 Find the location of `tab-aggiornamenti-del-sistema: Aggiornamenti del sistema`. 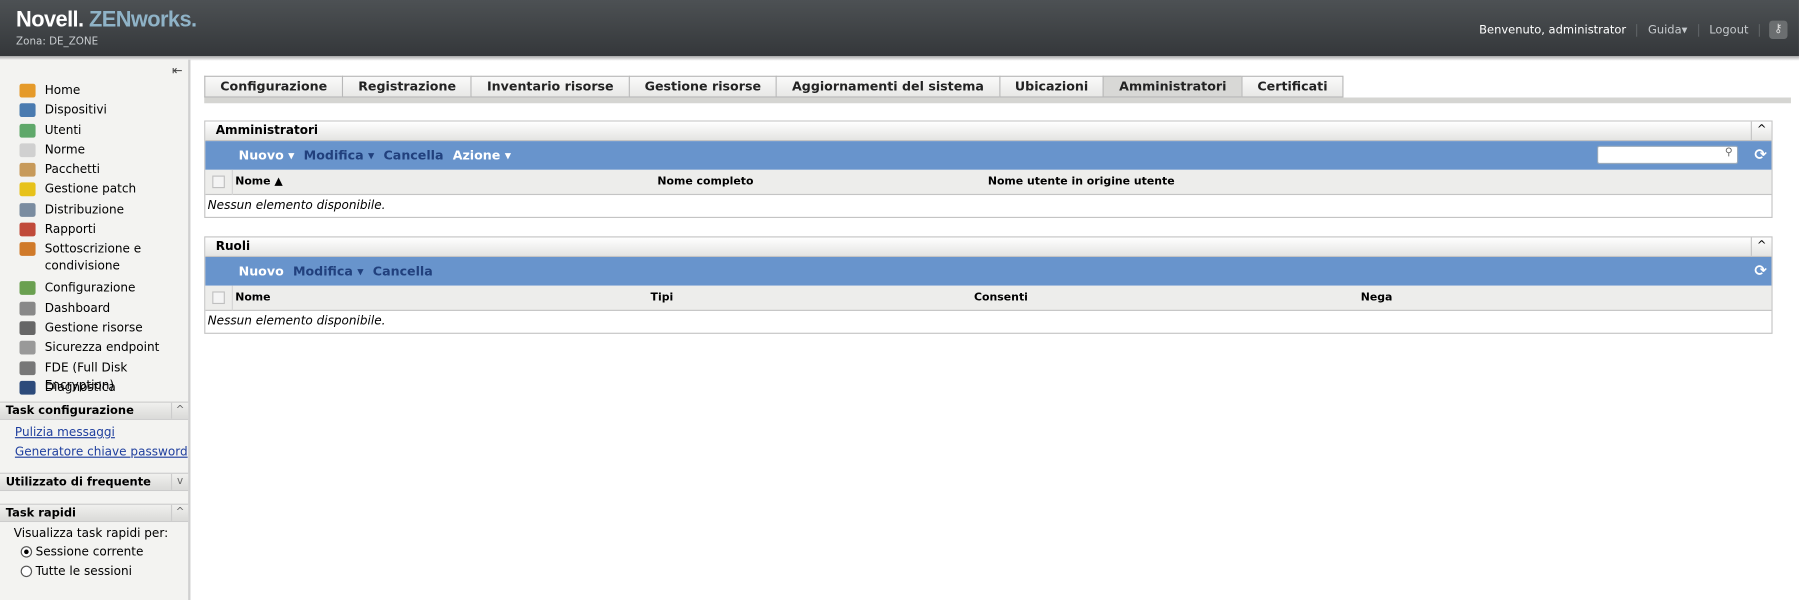

tab-aggiornamenti-del-sistema: Aggiornamenti del sistema is located at coordinates (887, 86).